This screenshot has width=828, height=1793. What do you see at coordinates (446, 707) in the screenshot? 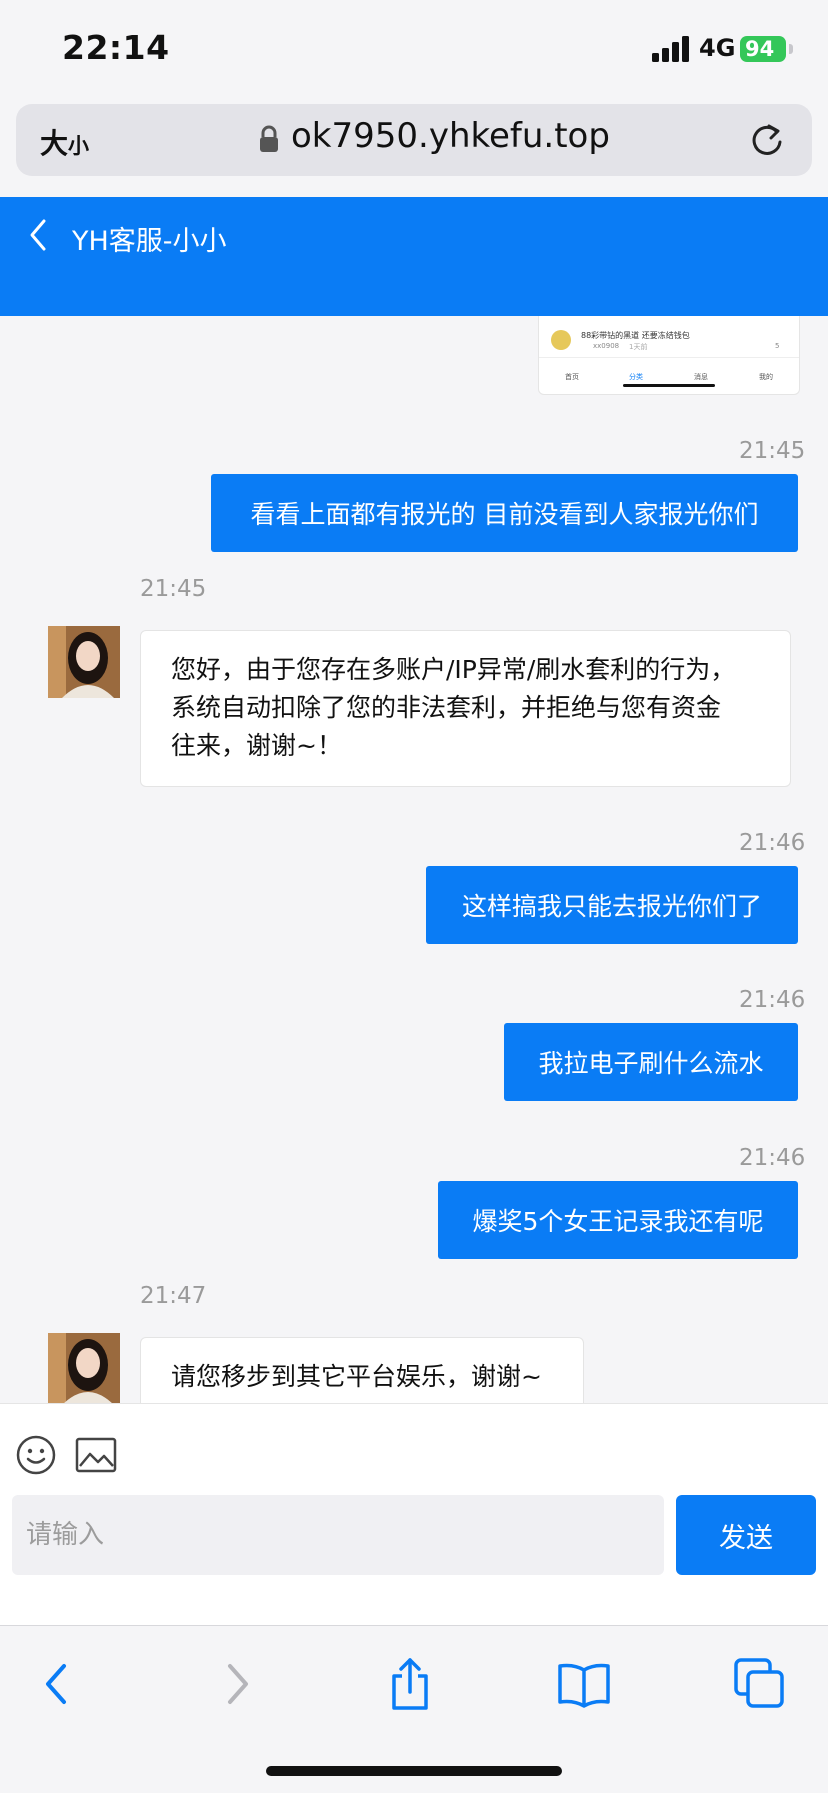
I see `message-line: 系统自动扣除了您的非法套利，并拒绝与您有资金` at bounding box center [446, 707].